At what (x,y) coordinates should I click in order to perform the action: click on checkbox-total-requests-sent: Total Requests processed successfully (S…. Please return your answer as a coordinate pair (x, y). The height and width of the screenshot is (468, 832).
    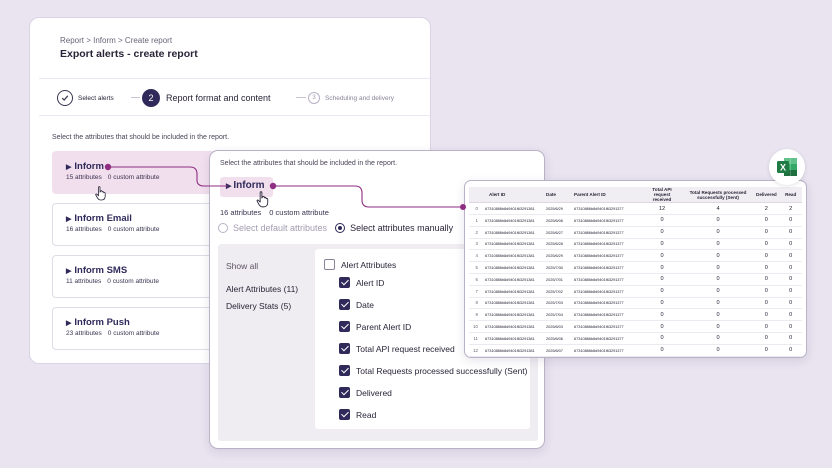
    Looking at the image, I should click on (433, 370).